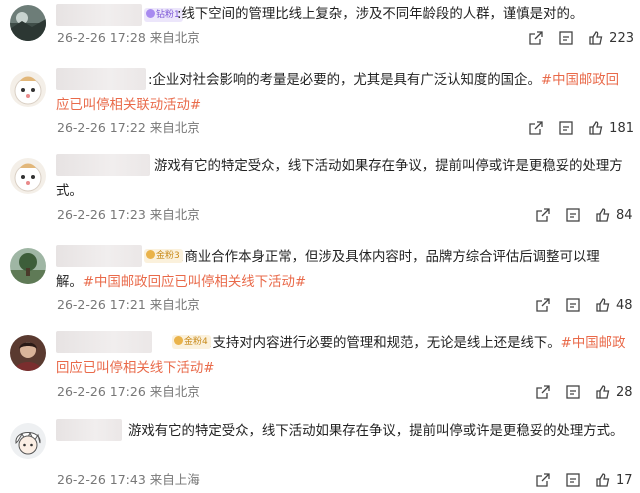  Describe the element at coordinates (101, 127) in the screenshot. I see `comment-date: 26-2-26 17:22` at that location.